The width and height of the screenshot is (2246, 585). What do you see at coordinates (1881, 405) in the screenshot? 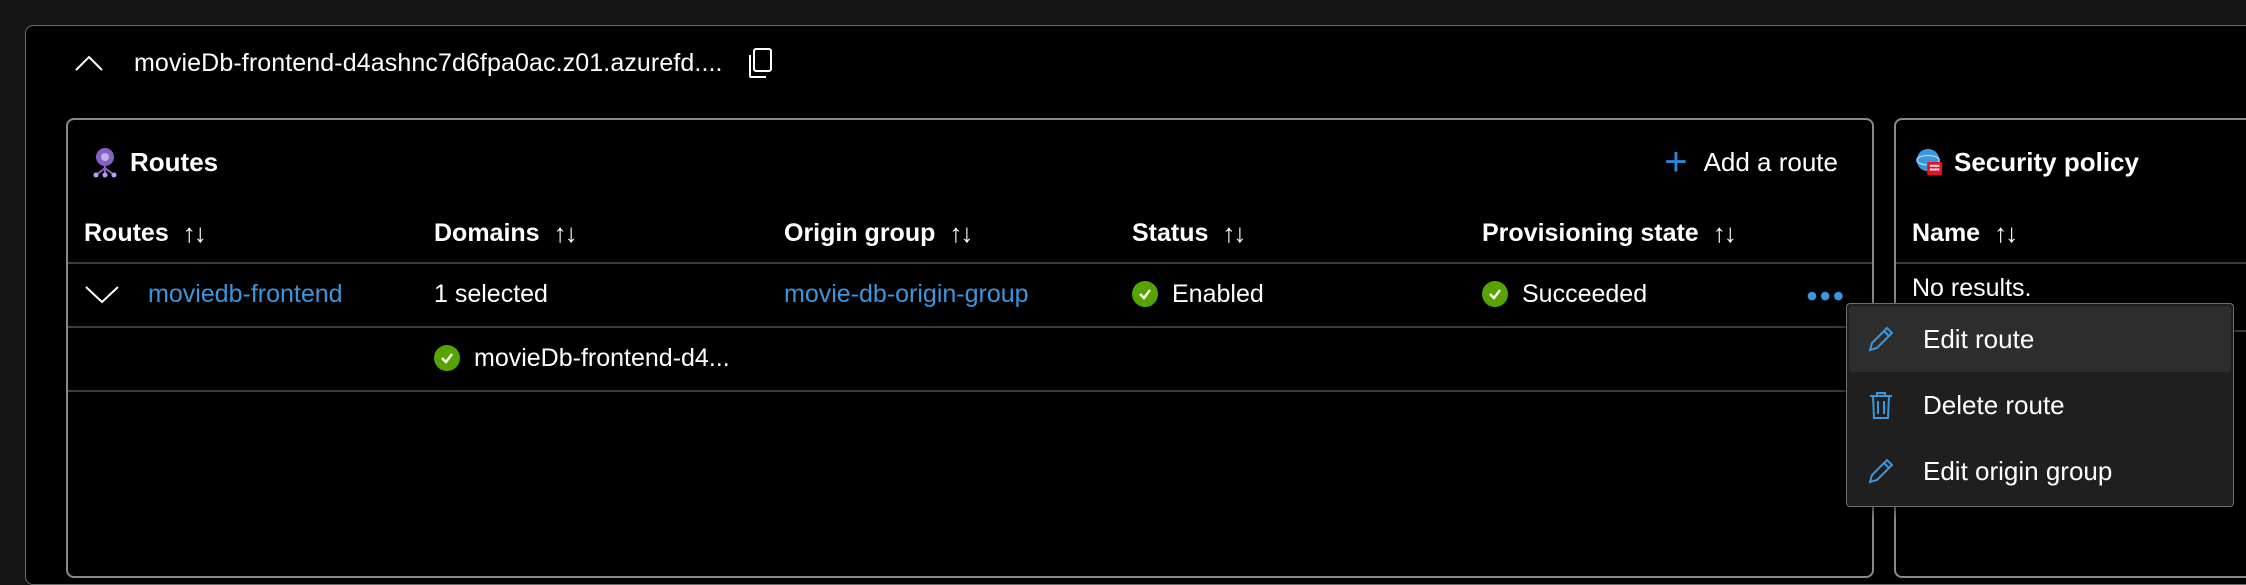
I see `trash-icon` at bounding box center [1881, 405].